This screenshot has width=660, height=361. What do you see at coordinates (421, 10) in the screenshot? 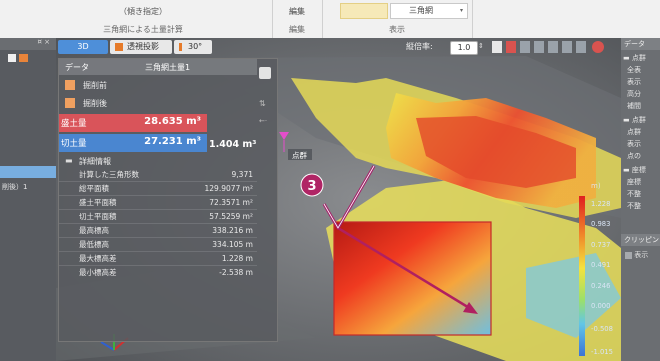
I see `display-select-value: 三角網` at bounding box center [421, 10].